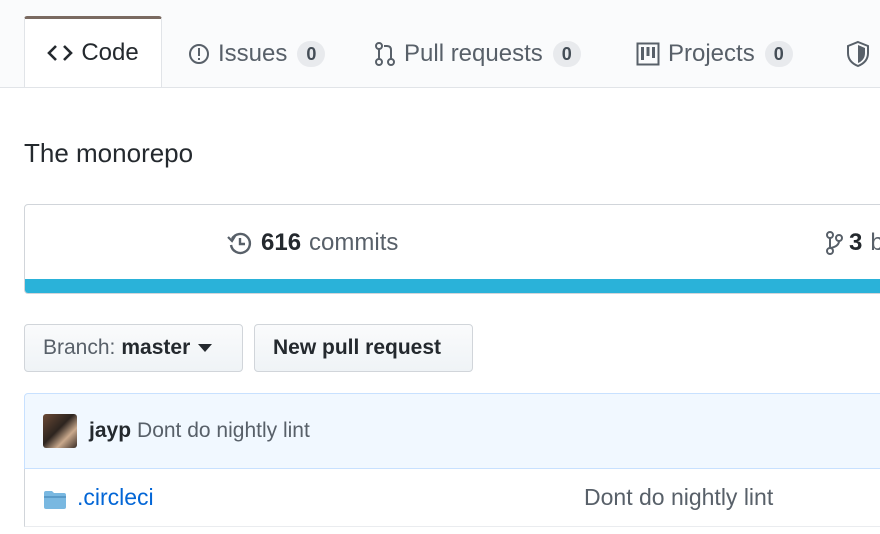 This screenshot has height=534, width=880. Describe the element at coordinates (856, 242) in the screenshot. I see `branches-count: 3` at that location.